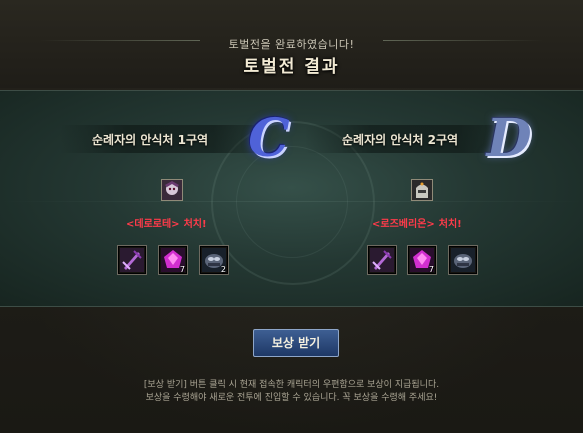  What do you see at coordinates (431, 269) in the screenshot?
I see `zone-2-reward-2-qty: 7` at bounding box center [431, 269].